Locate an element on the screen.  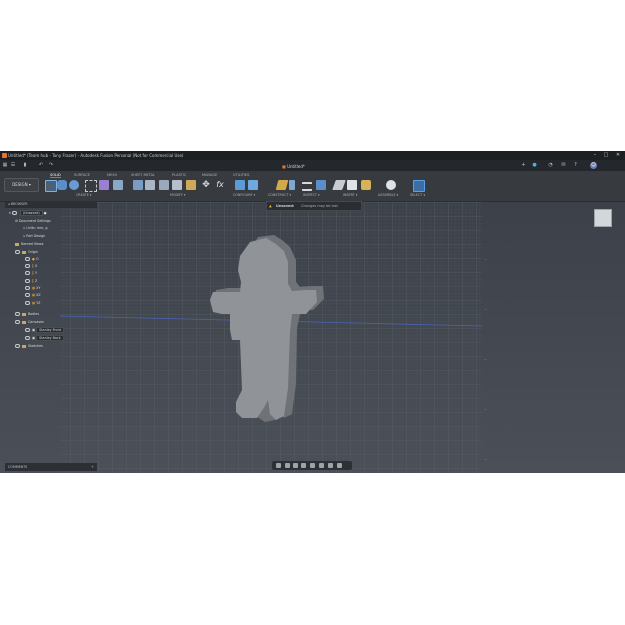
insert-group-label: INSERT ▾ is located at coordinates (350, 195).